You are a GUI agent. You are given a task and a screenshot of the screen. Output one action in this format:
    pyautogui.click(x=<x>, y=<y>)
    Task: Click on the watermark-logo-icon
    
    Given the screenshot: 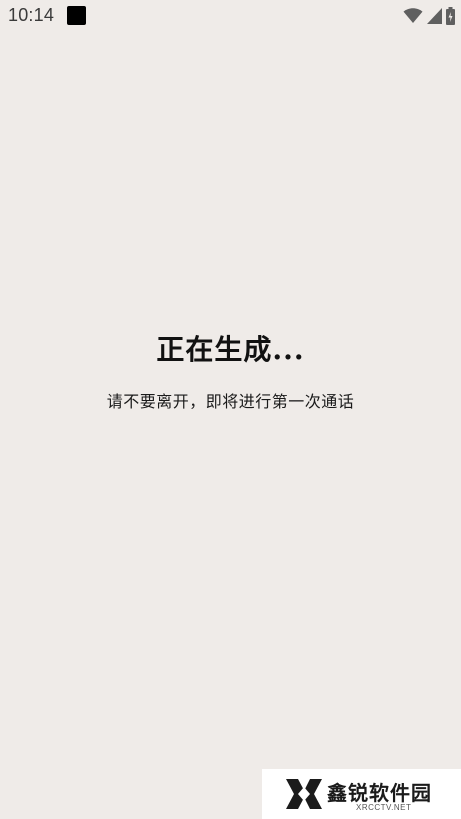 What is the action you would take?
    pyautogui.click(x=304, y=796)
    